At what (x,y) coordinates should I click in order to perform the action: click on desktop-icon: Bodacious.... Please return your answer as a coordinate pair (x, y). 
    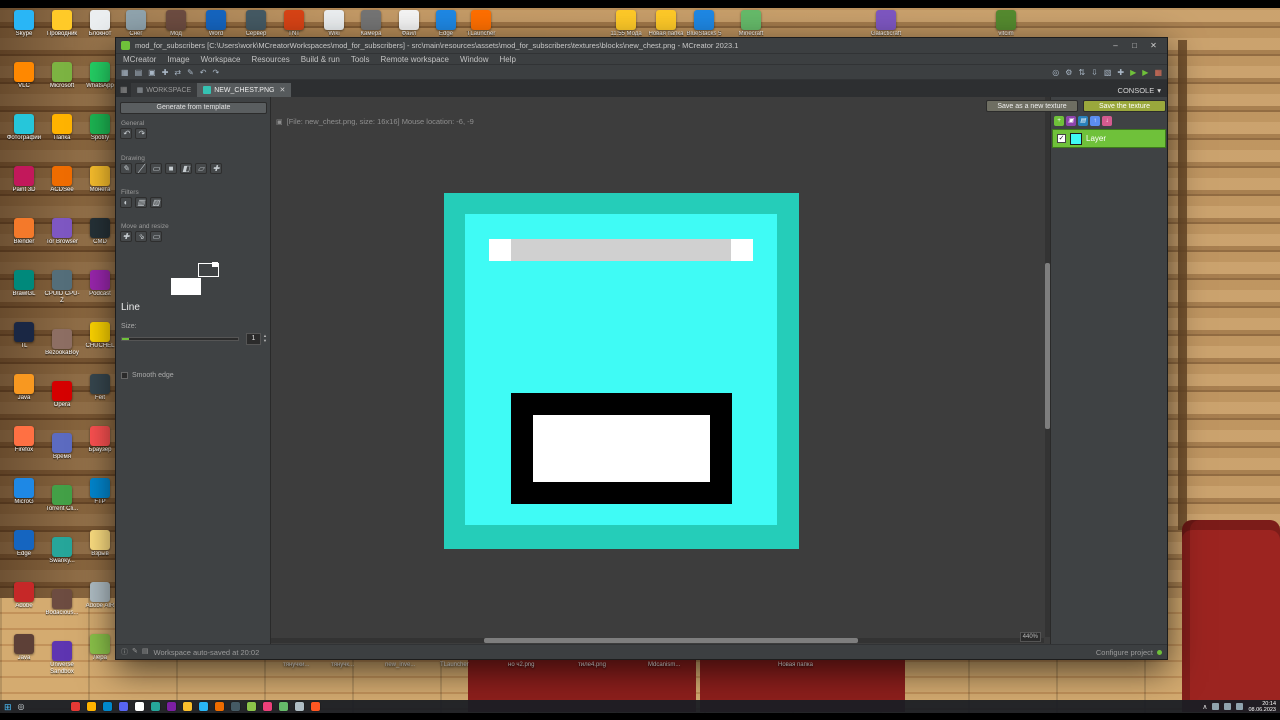
    Looking at the image, I should click on (62, 603).